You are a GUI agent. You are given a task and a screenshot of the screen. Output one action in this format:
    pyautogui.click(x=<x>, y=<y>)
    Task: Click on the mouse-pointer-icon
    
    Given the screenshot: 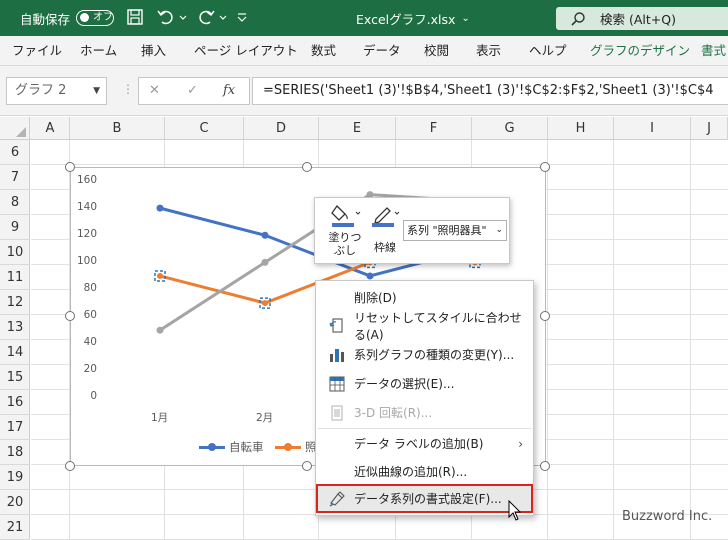 What is the action you would take?
    pyautogui.click(x=515, y=510)
    